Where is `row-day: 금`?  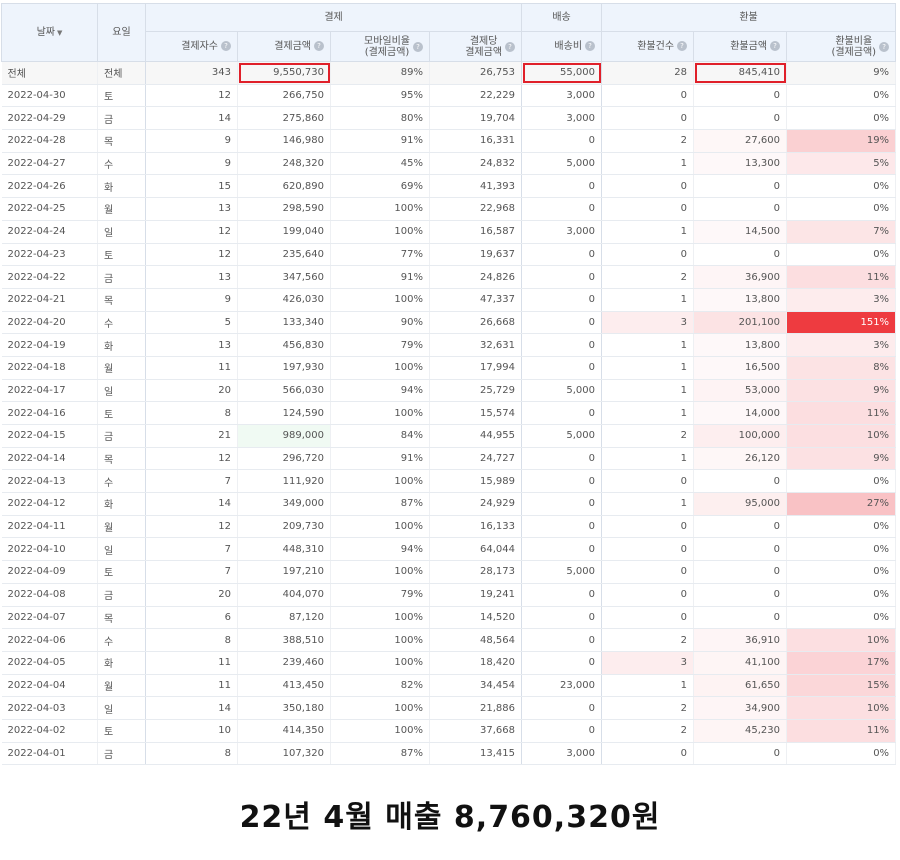 row-day: 금 is located at coordinates (121, 754).